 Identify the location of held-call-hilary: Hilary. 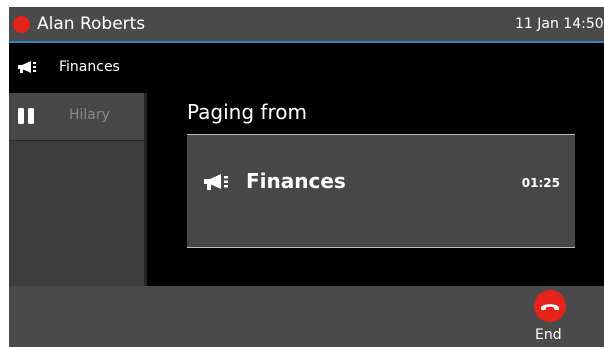
(76, 117).